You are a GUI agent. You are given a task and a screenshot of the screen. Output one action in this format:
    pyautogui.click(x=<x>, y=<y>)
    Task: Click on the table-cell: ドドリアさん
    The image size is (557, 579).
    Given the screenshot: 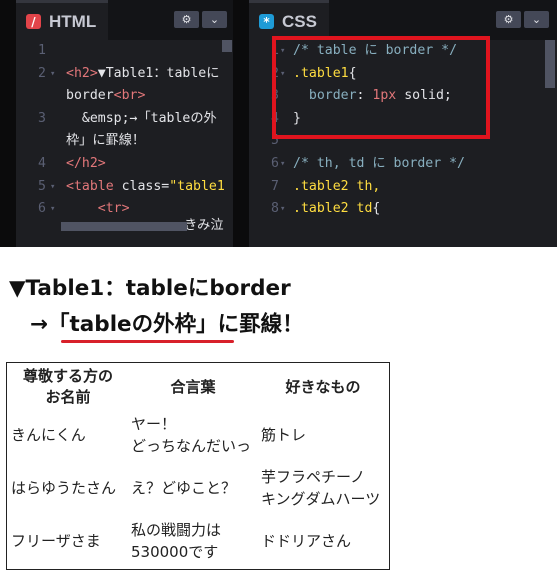 What is the action you would take?
    pyautogui.click(x=306, y=541)
    